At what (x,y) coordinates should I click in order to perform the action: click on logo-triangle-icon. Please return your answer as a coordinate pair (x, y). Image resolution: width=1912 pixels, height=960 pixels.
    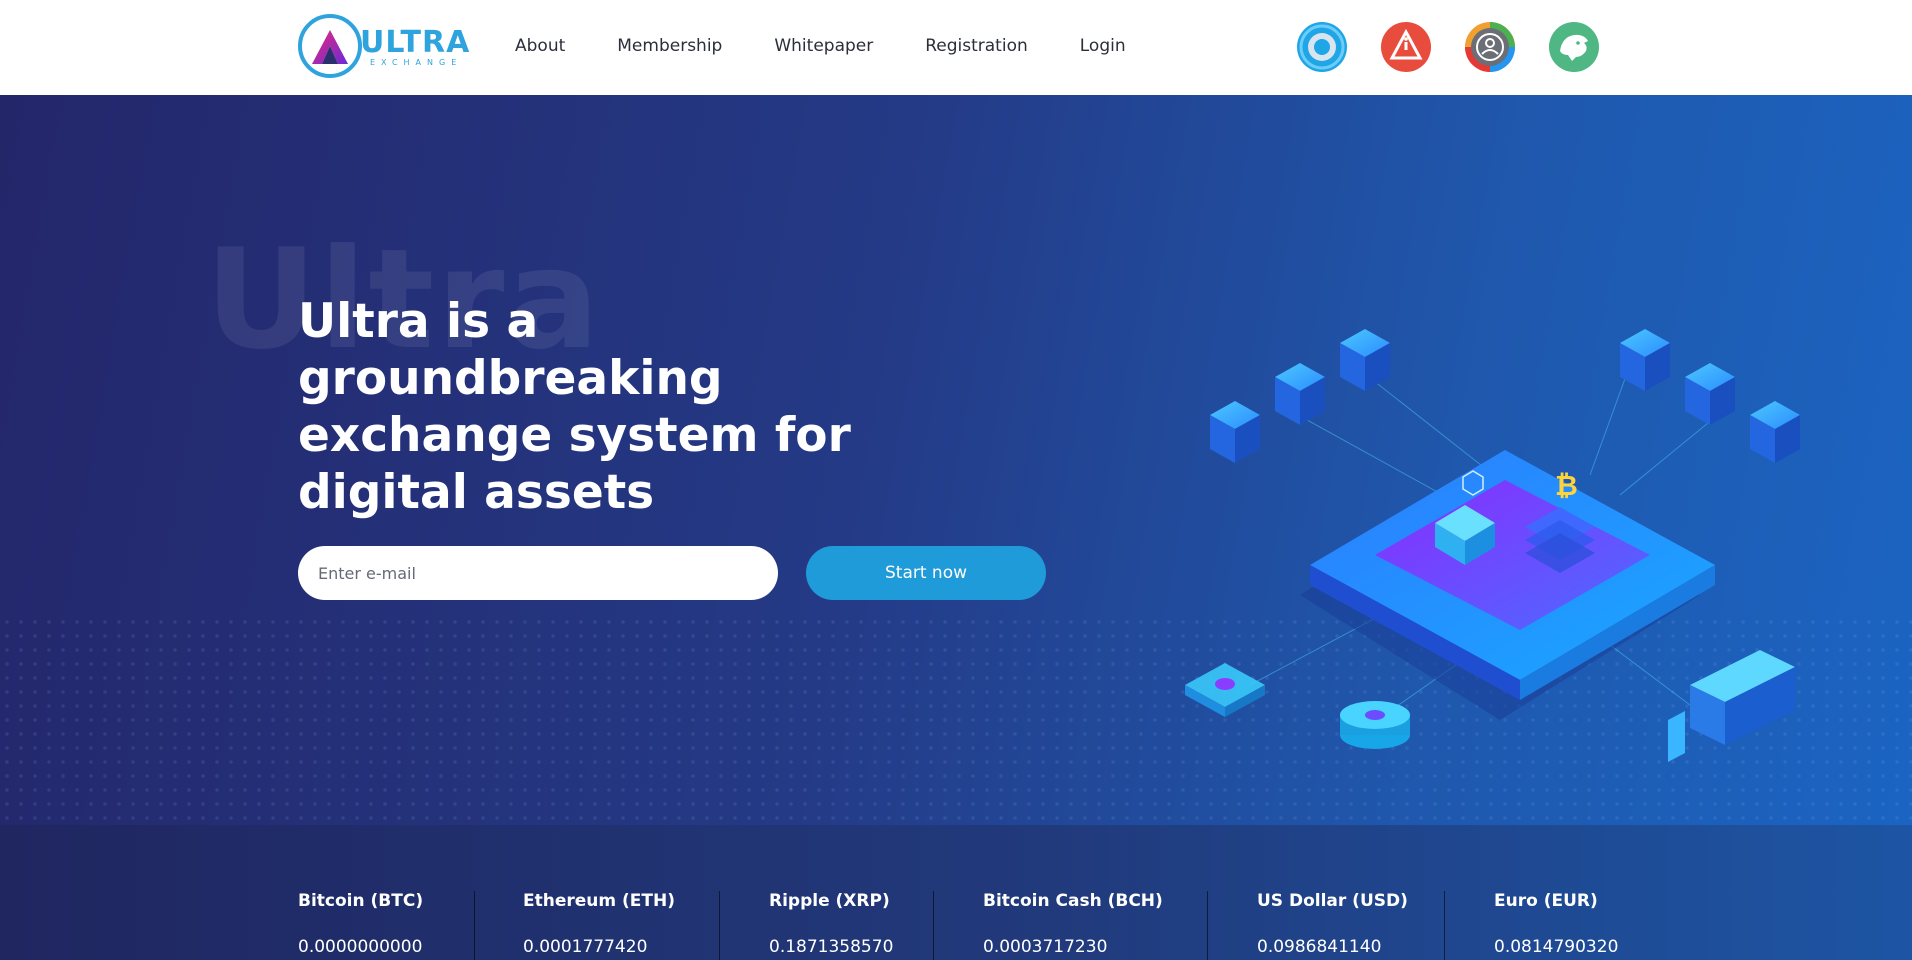
    Looking at the image, I should click on (330, 47).